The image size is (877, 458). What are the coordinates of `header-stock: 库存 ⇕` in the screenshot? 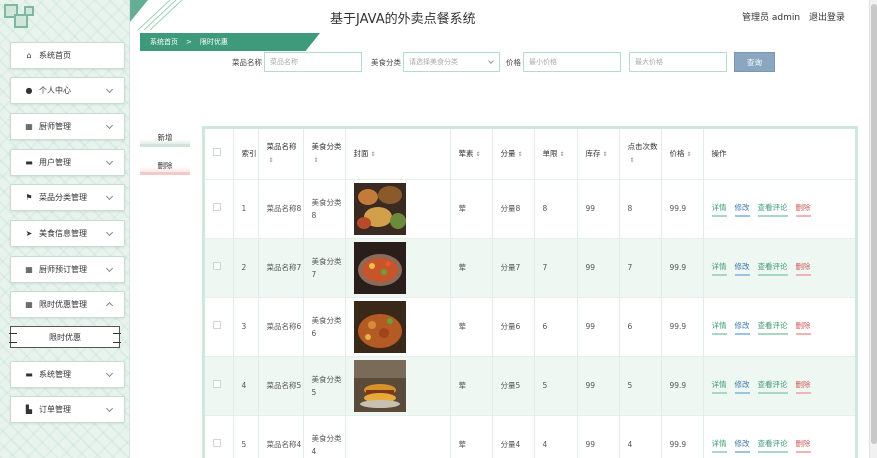 It's located at (598, 154).